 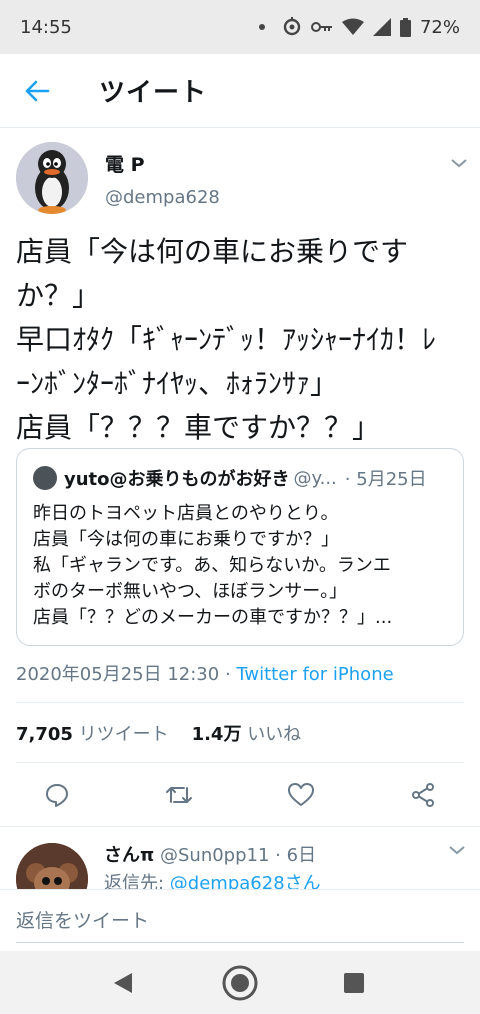 What do you see at coordinates (314, 674) in the screenshot?
I see `tweet-source-link: Twitter for iPhone` at bounding box center [314, 674].